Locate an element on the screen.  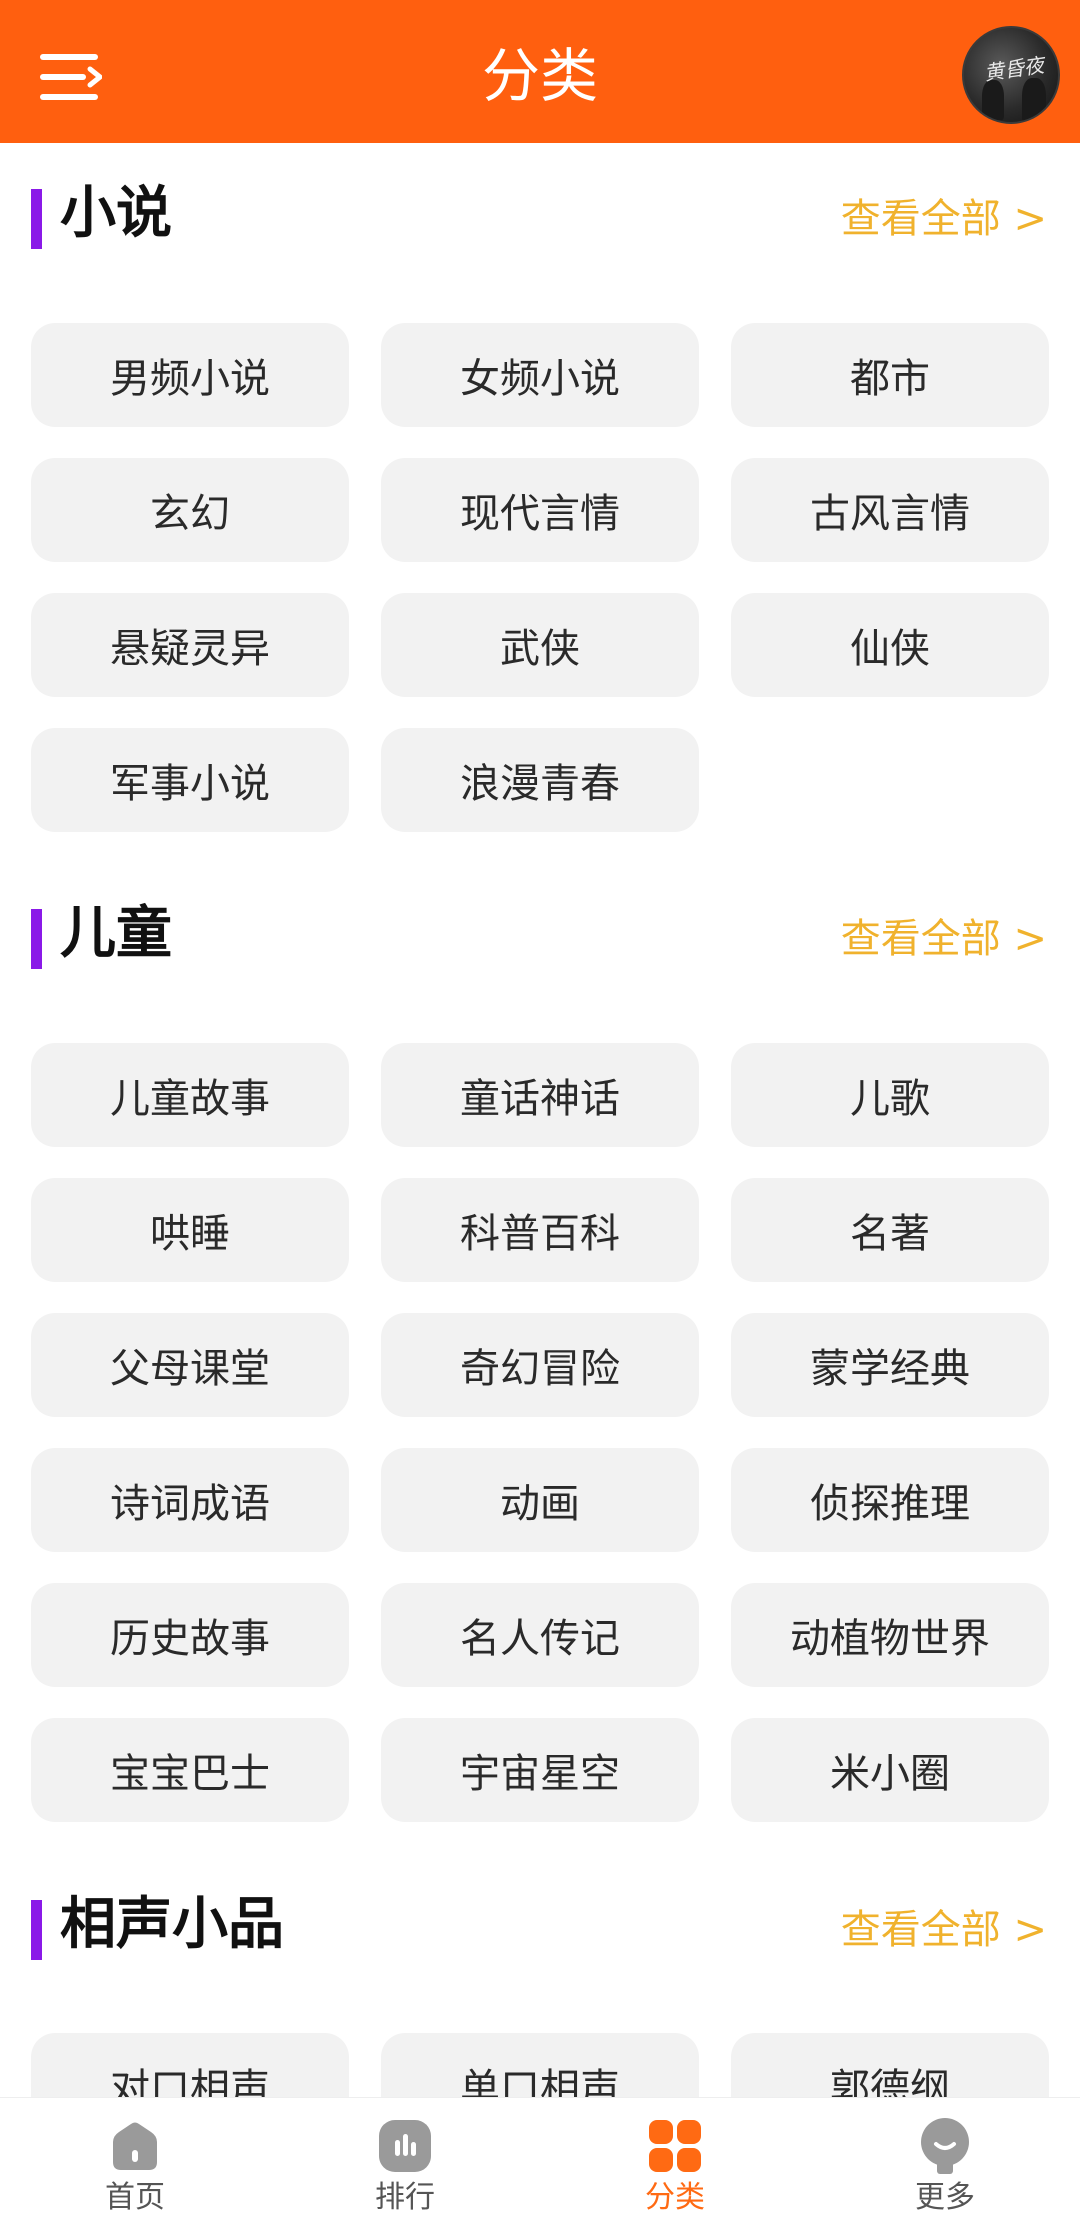
category-pill: 哄睡 is located at coordinates (190, 1230).